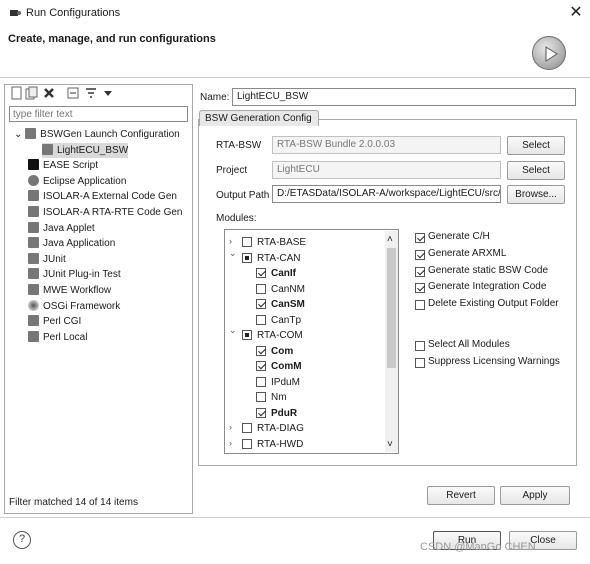  Describe the element at coordinates (280, 428) in the screenshot. I see `module-label: RTA-DIAG` at that location.